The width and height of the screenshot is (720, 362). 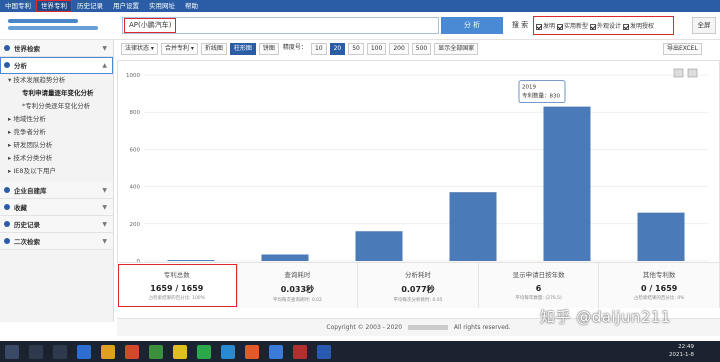 I want to click on precision-500: 500, so click(x=421, y=49).